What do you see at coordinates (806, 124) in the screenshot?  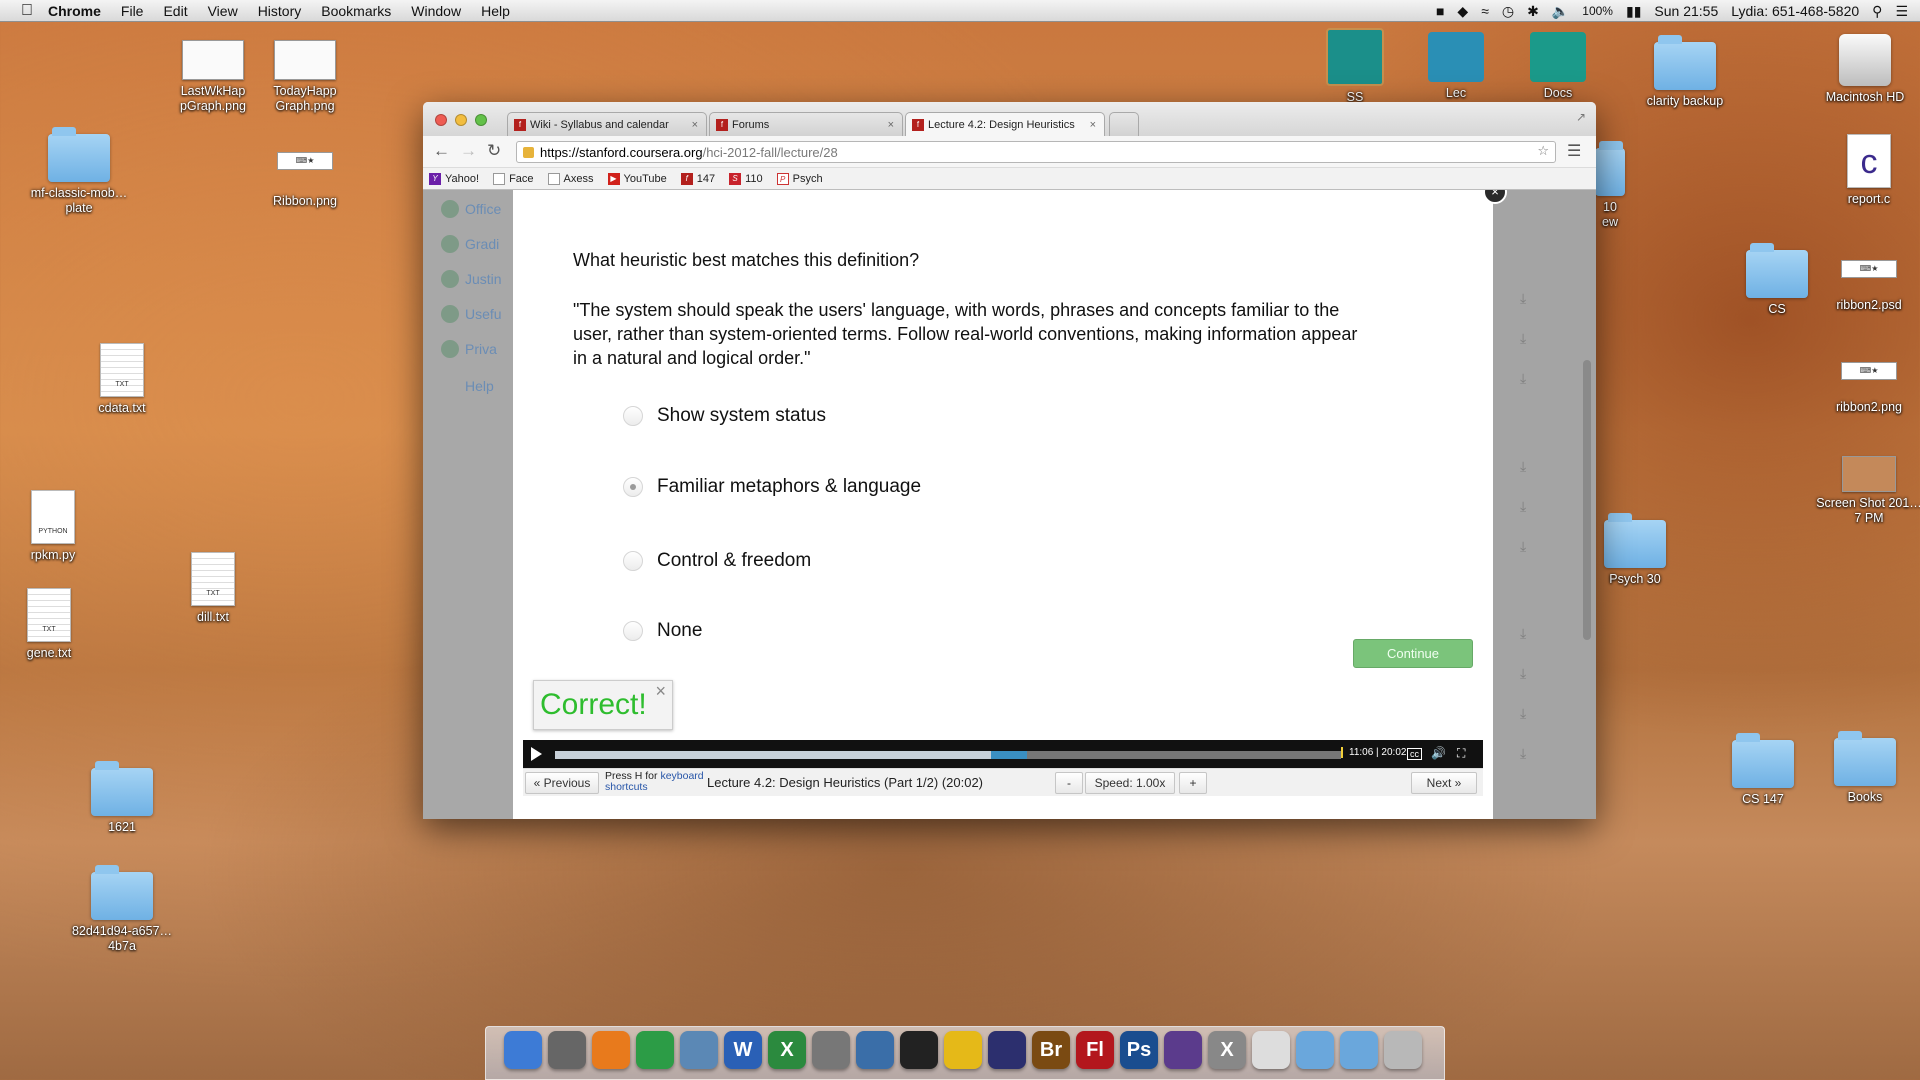 I see `tab-forums: f Forums ×` at bounding box center [806, 124].